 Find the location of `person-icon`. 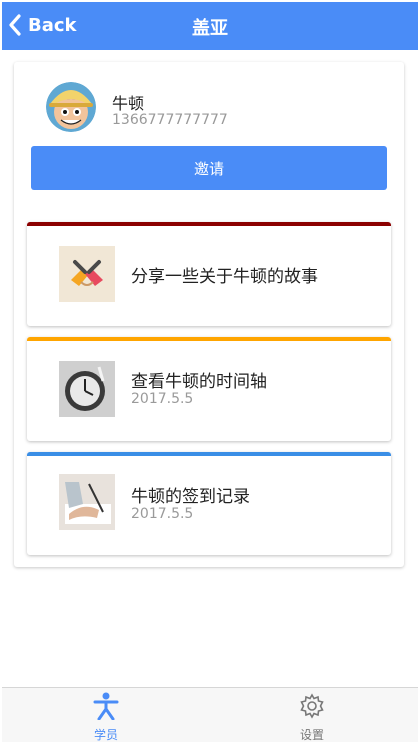

person-icon is located at coordinates (106, 706).